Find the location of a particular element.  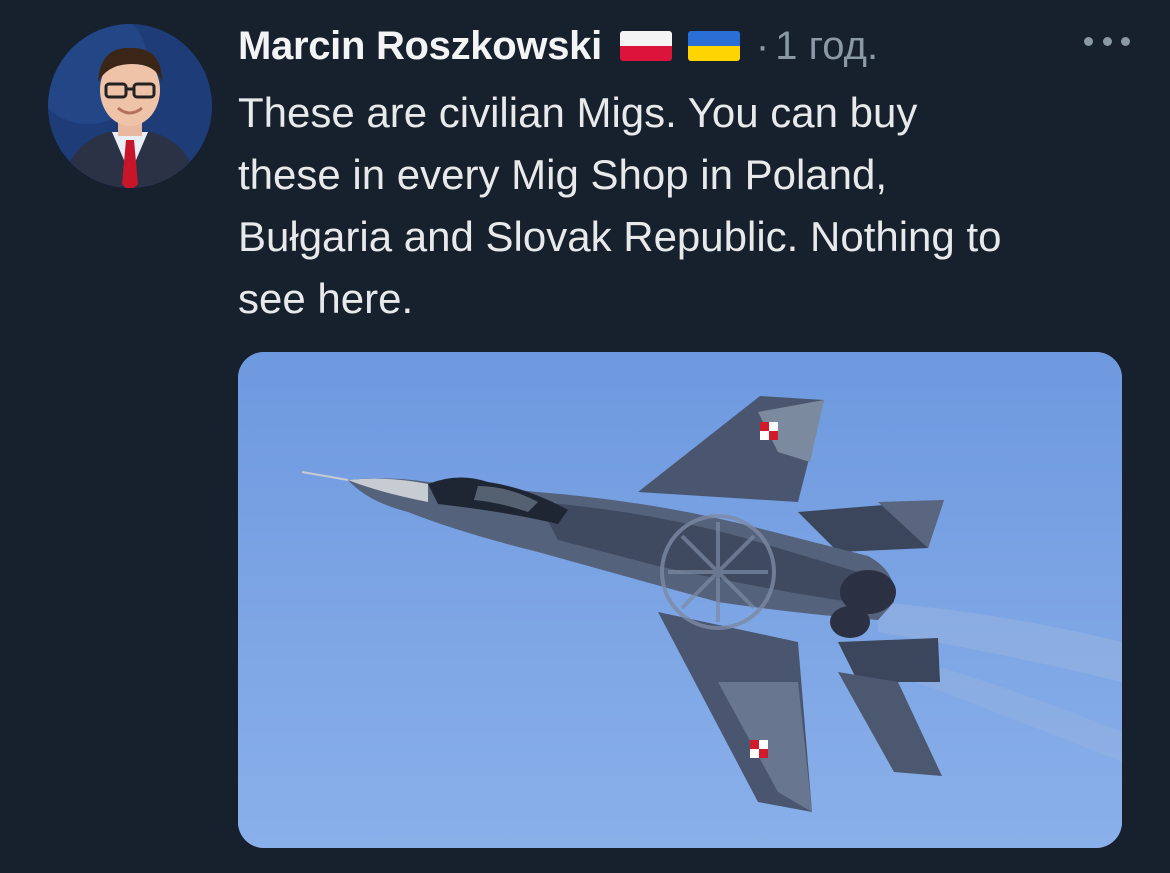

tweet-header: Marcin Roszkowski · 1 год. is located at coordinates (684, 46).